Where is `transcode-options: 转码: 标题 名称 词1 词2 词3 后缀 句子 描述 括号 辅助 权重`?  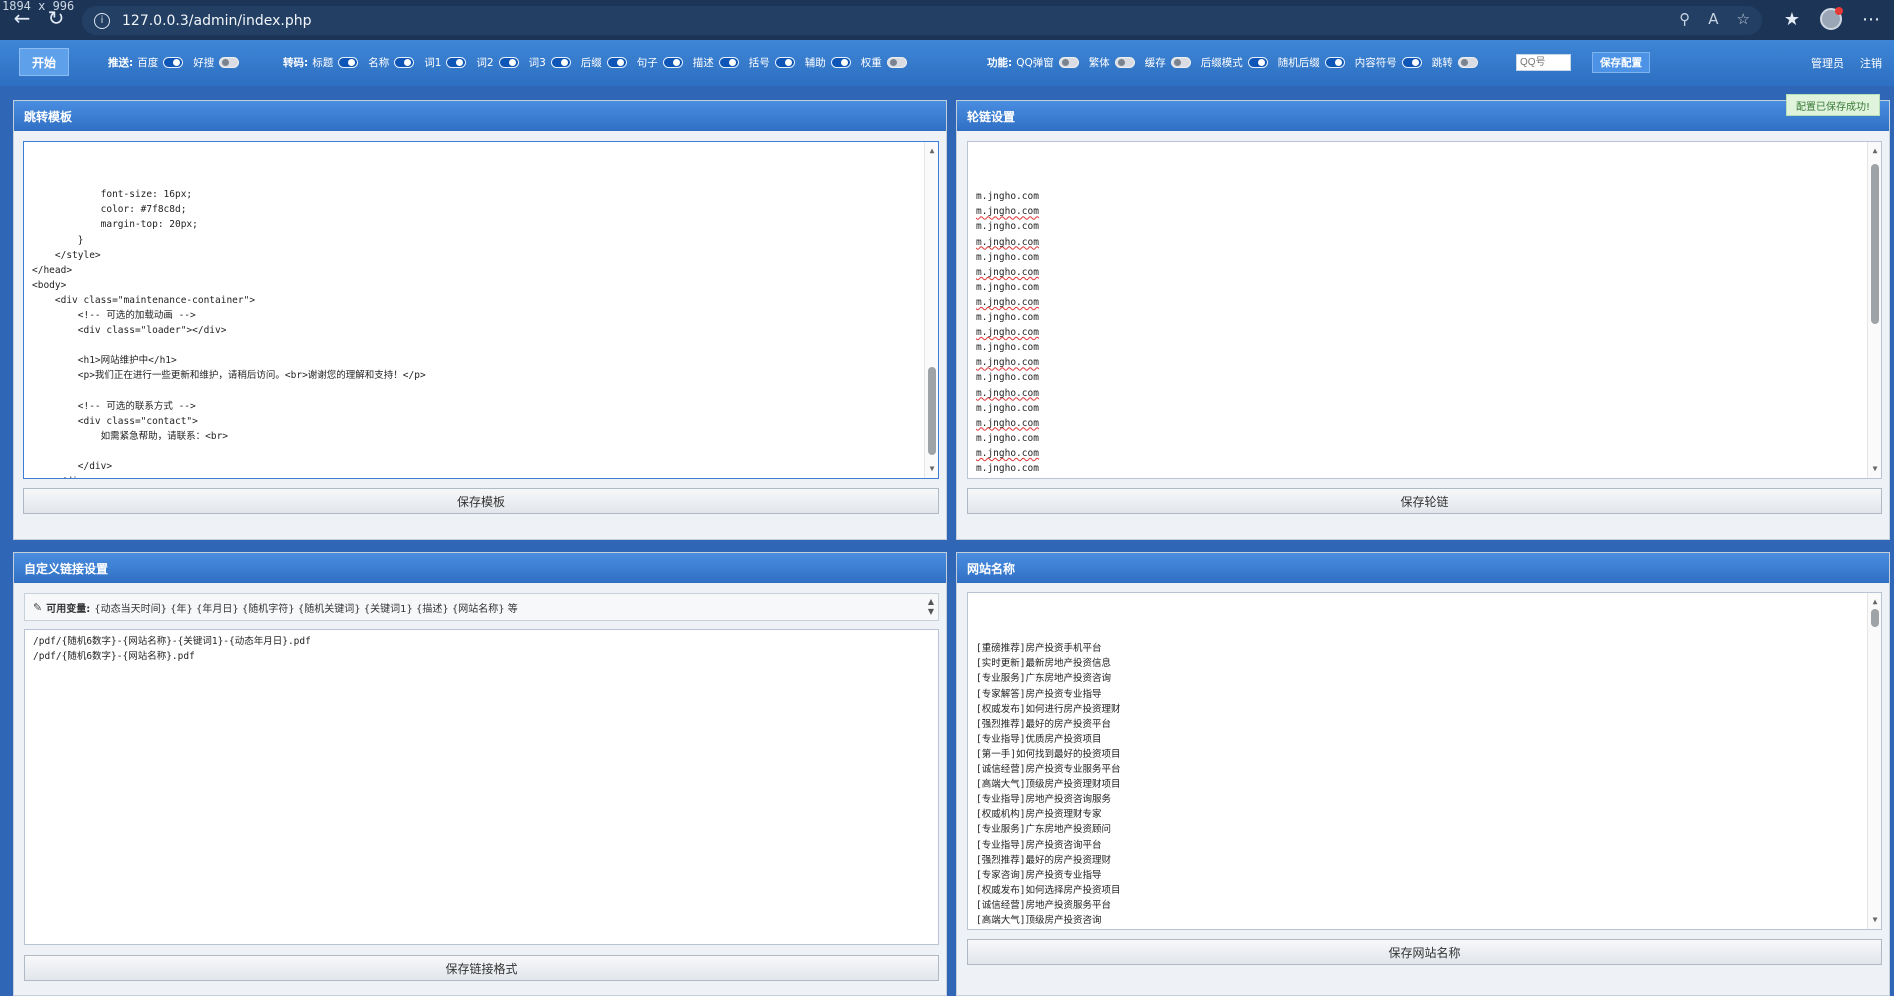 transcode-options: 转码: 标题 名称 词1 词2 词3 后缀 句子 描述 括号 辅助 权重 is located at coordinates (600, 62).